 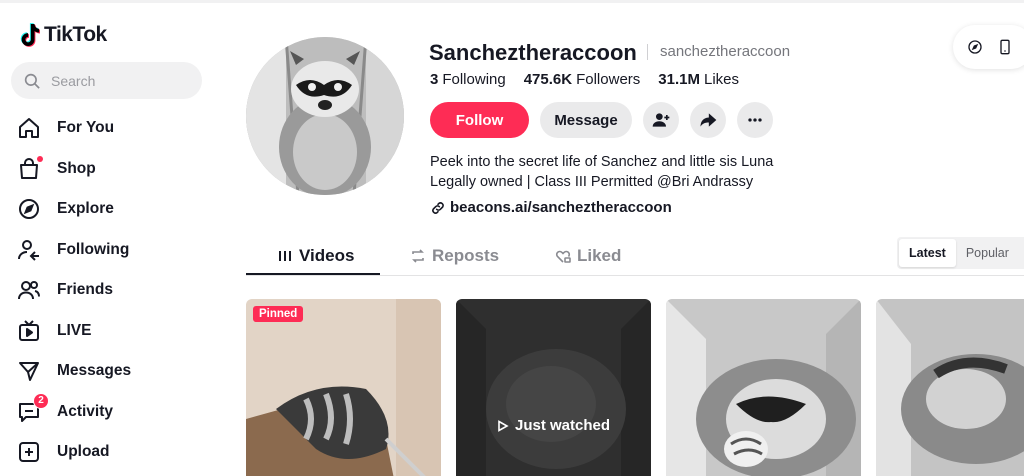 I want to click on sort-latest: Latest, so click(x=927, y=253).